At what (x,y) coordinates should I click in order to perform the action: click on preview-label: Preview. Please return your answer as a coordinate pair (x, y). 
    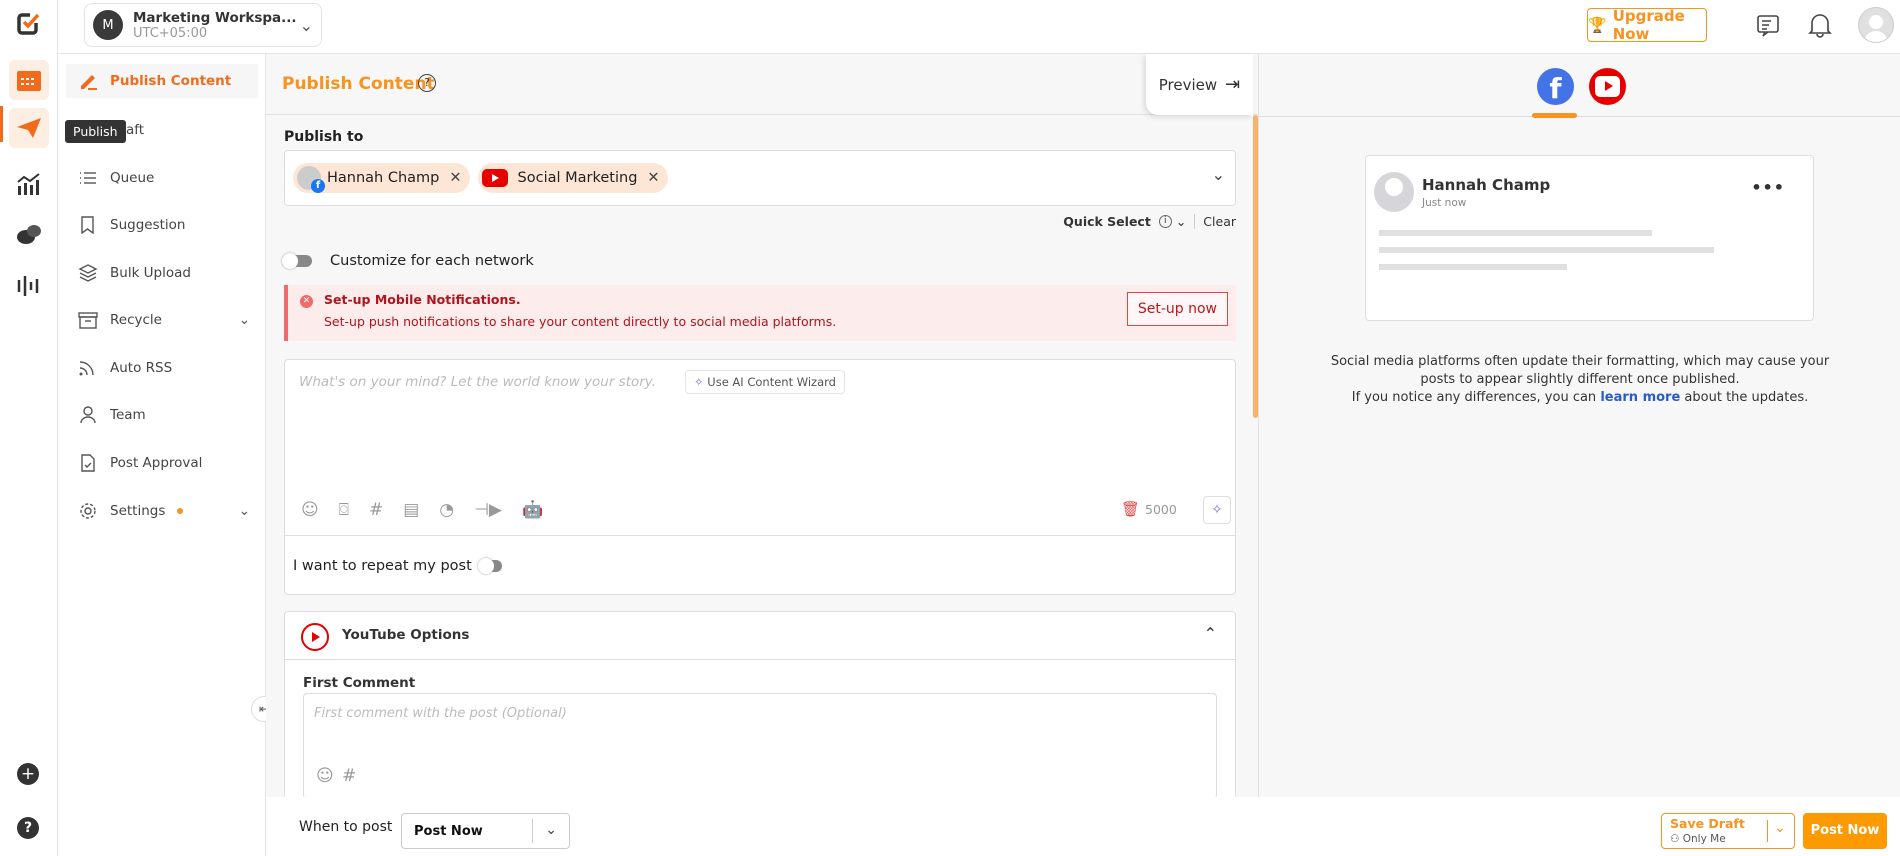
    Looking at the image, I should click on (1188, 84).